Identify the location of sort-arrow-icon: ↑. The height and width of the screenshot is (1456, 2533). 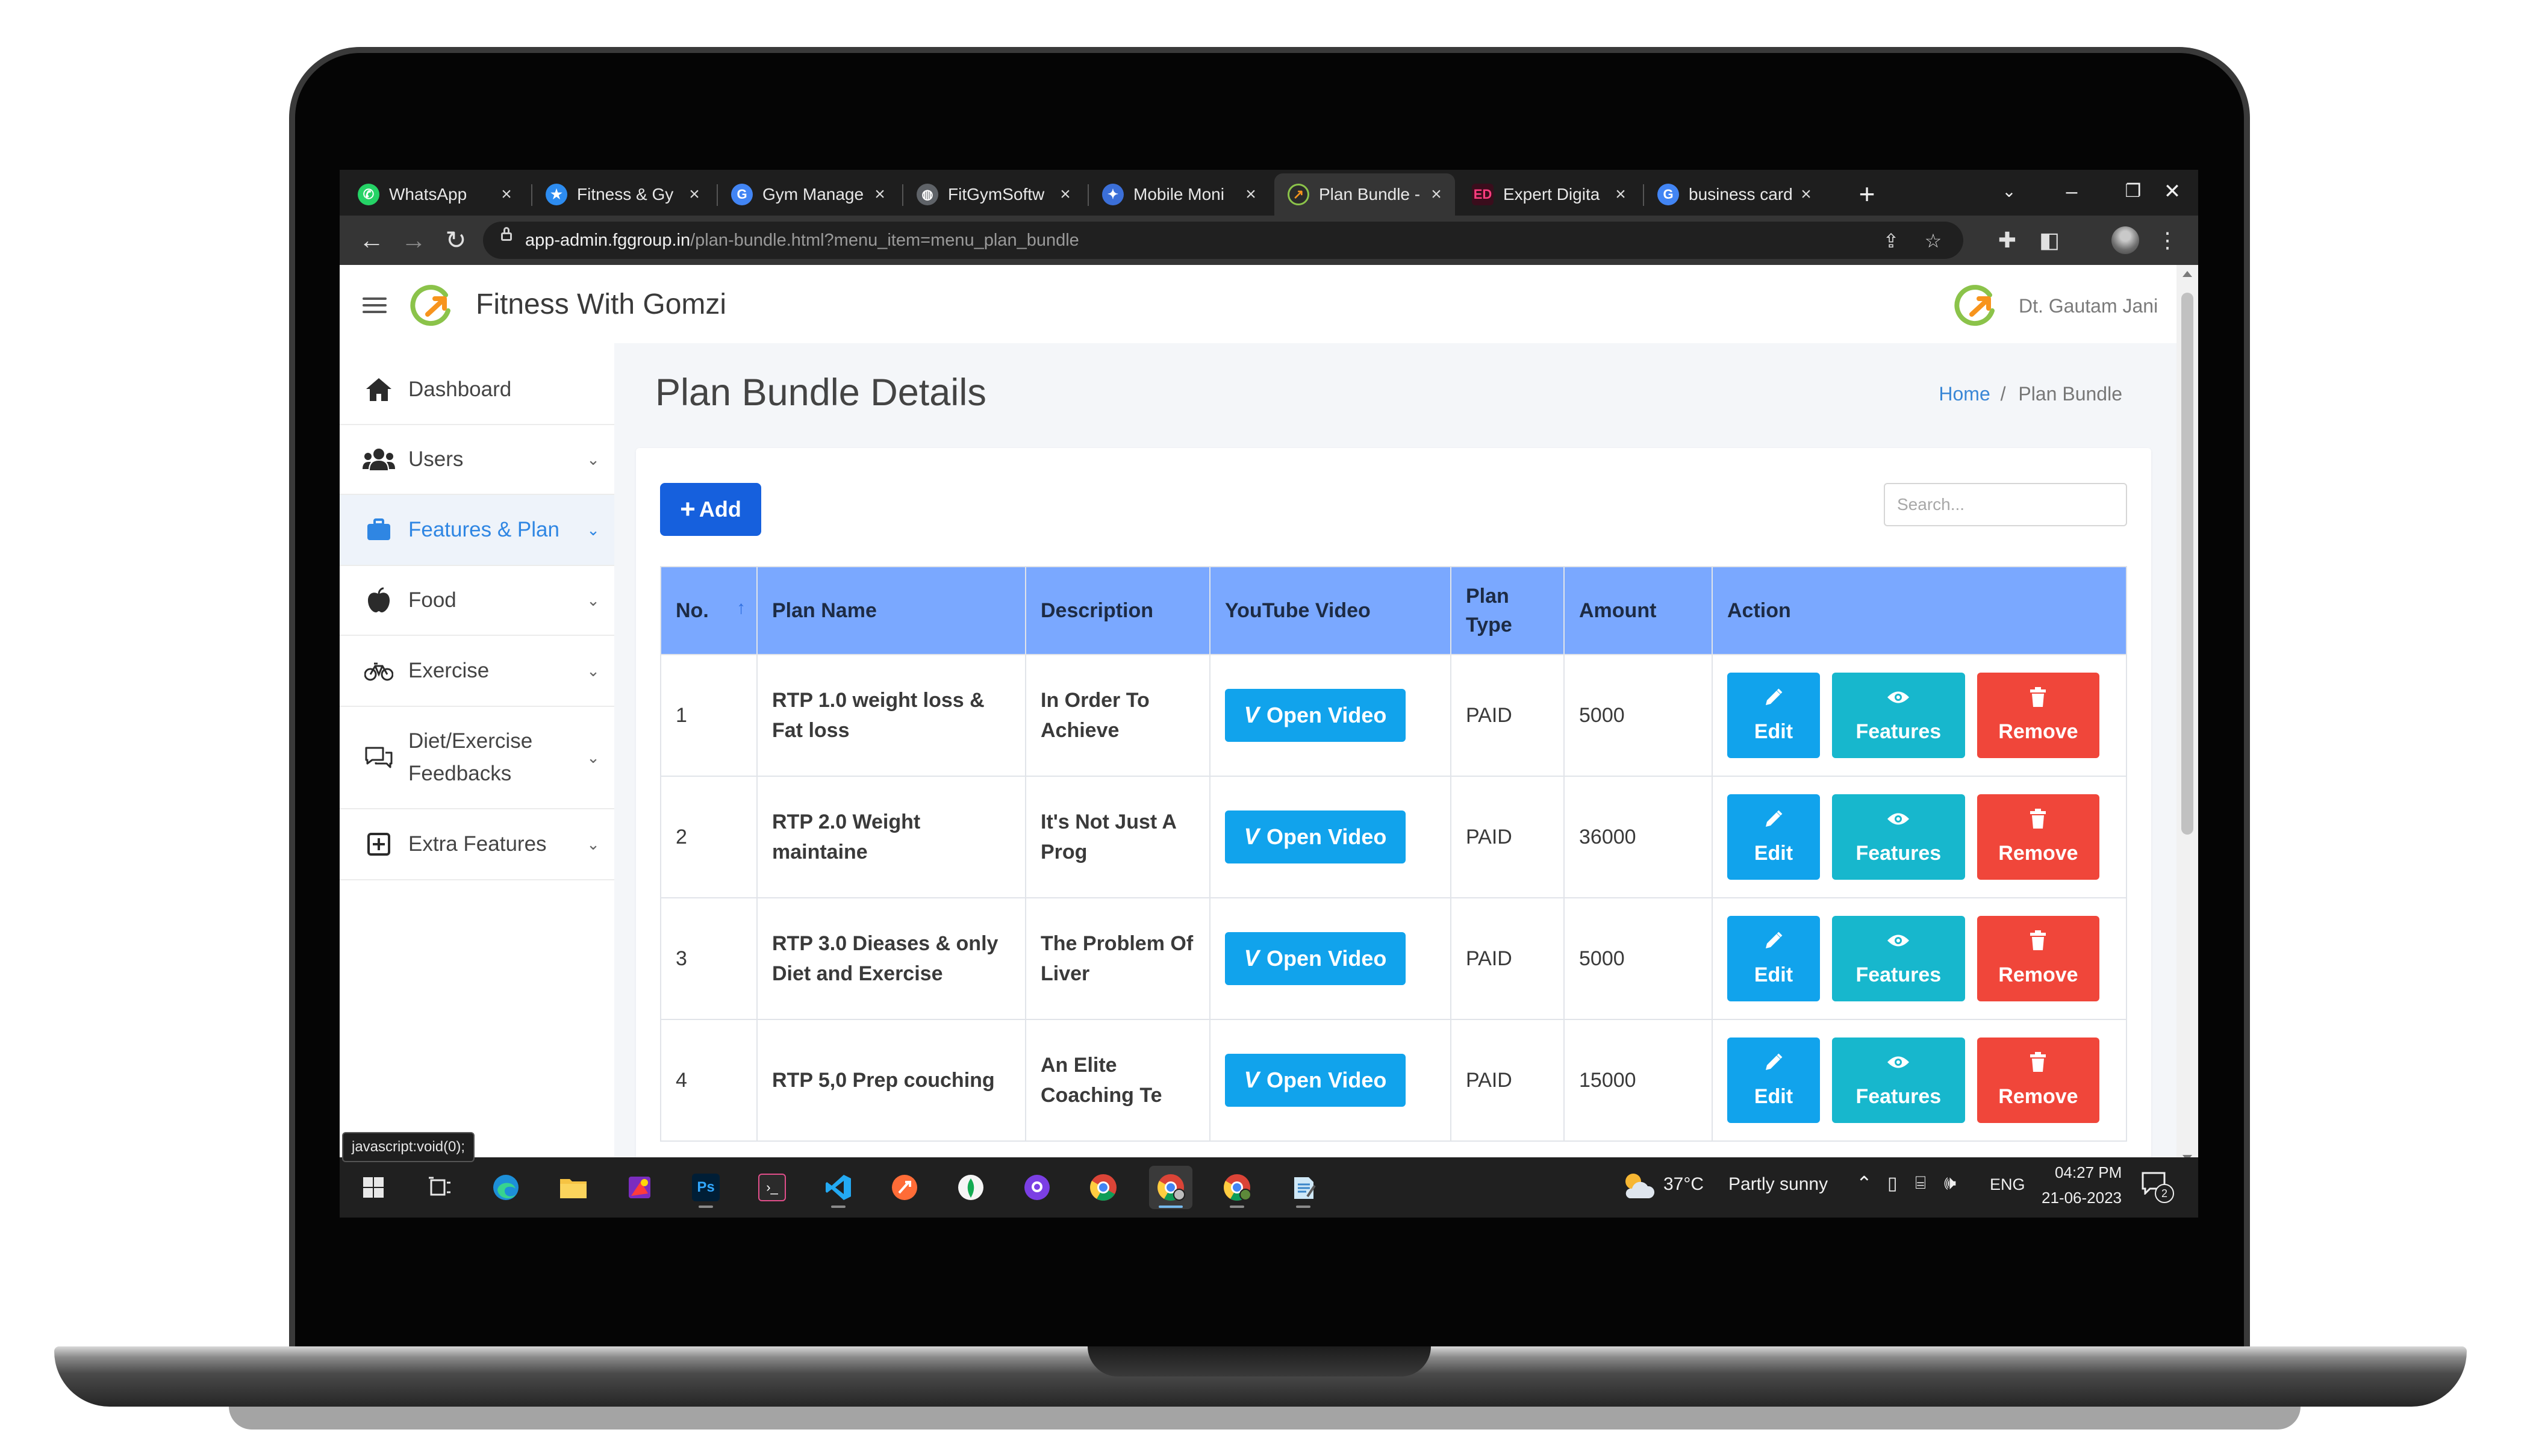
(741, 608).